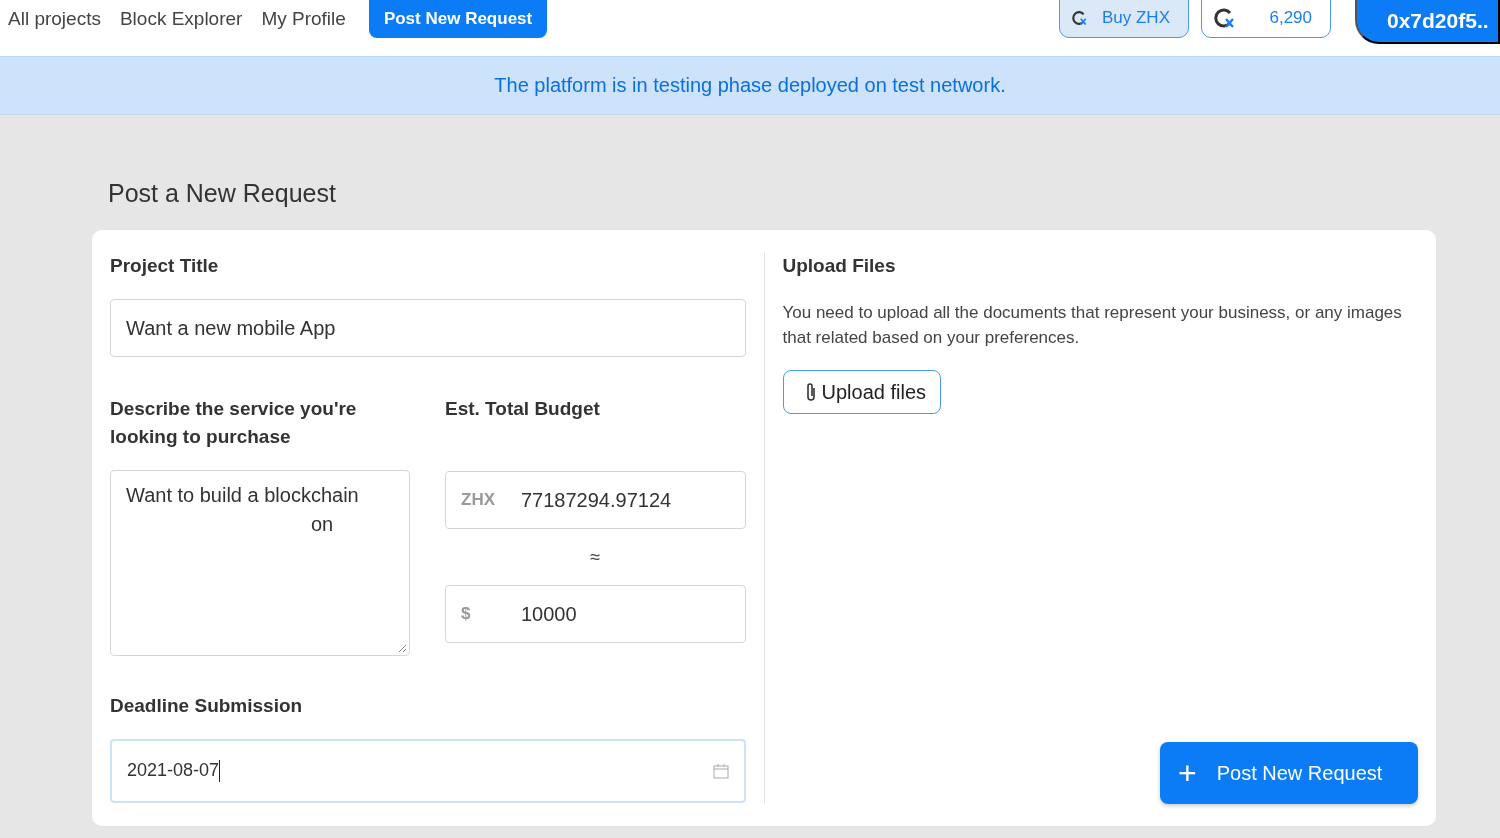  I want to click on field-label: Describe the service you're looking to purchase, so click(234, 423).